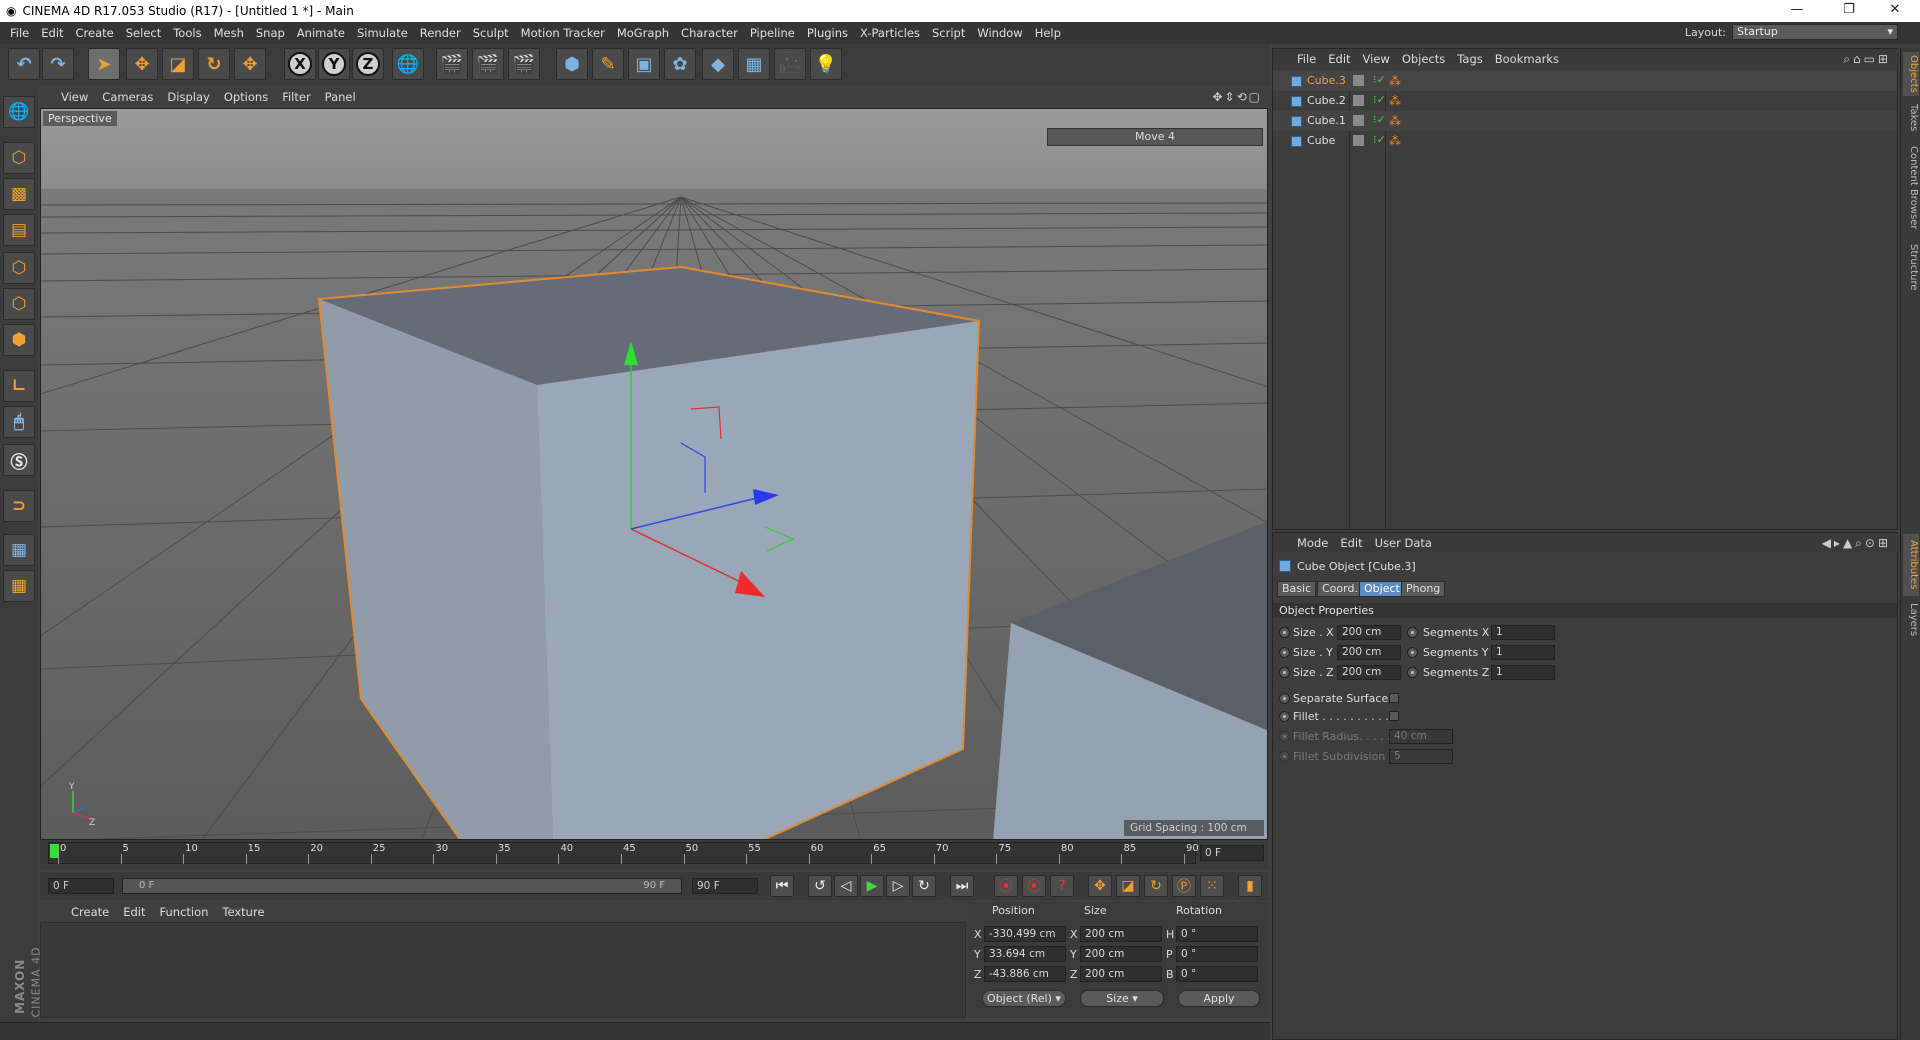 This screenshot has width=1920, height=1040. Describe the element at coordinates (250, 64) in the screenshot. I see `recent-tool-button: ✥` at that location.